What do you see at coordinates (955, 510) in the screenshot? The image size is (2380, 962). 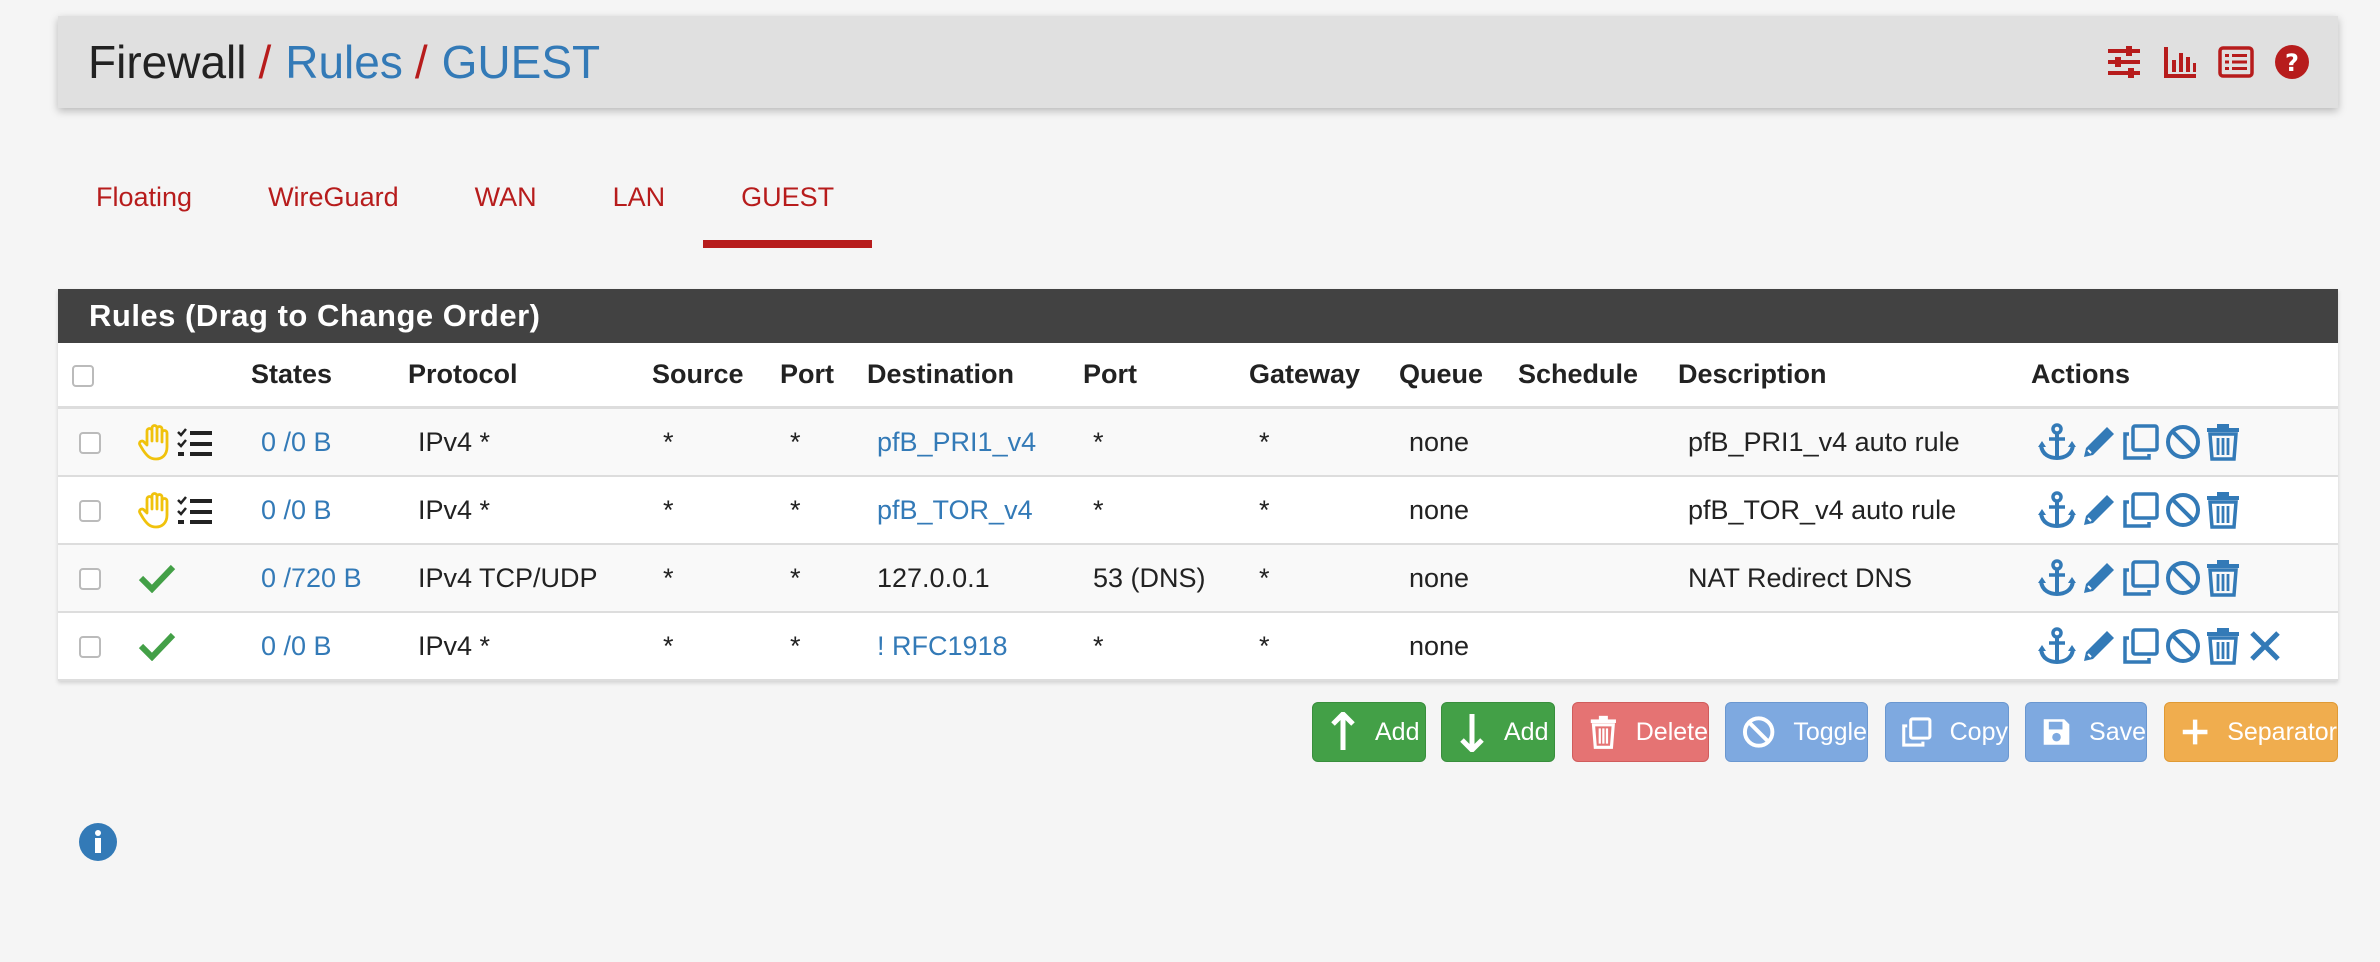 I see `destination-cell: pfB_TOR_v4` at bounding box center [955, 510].